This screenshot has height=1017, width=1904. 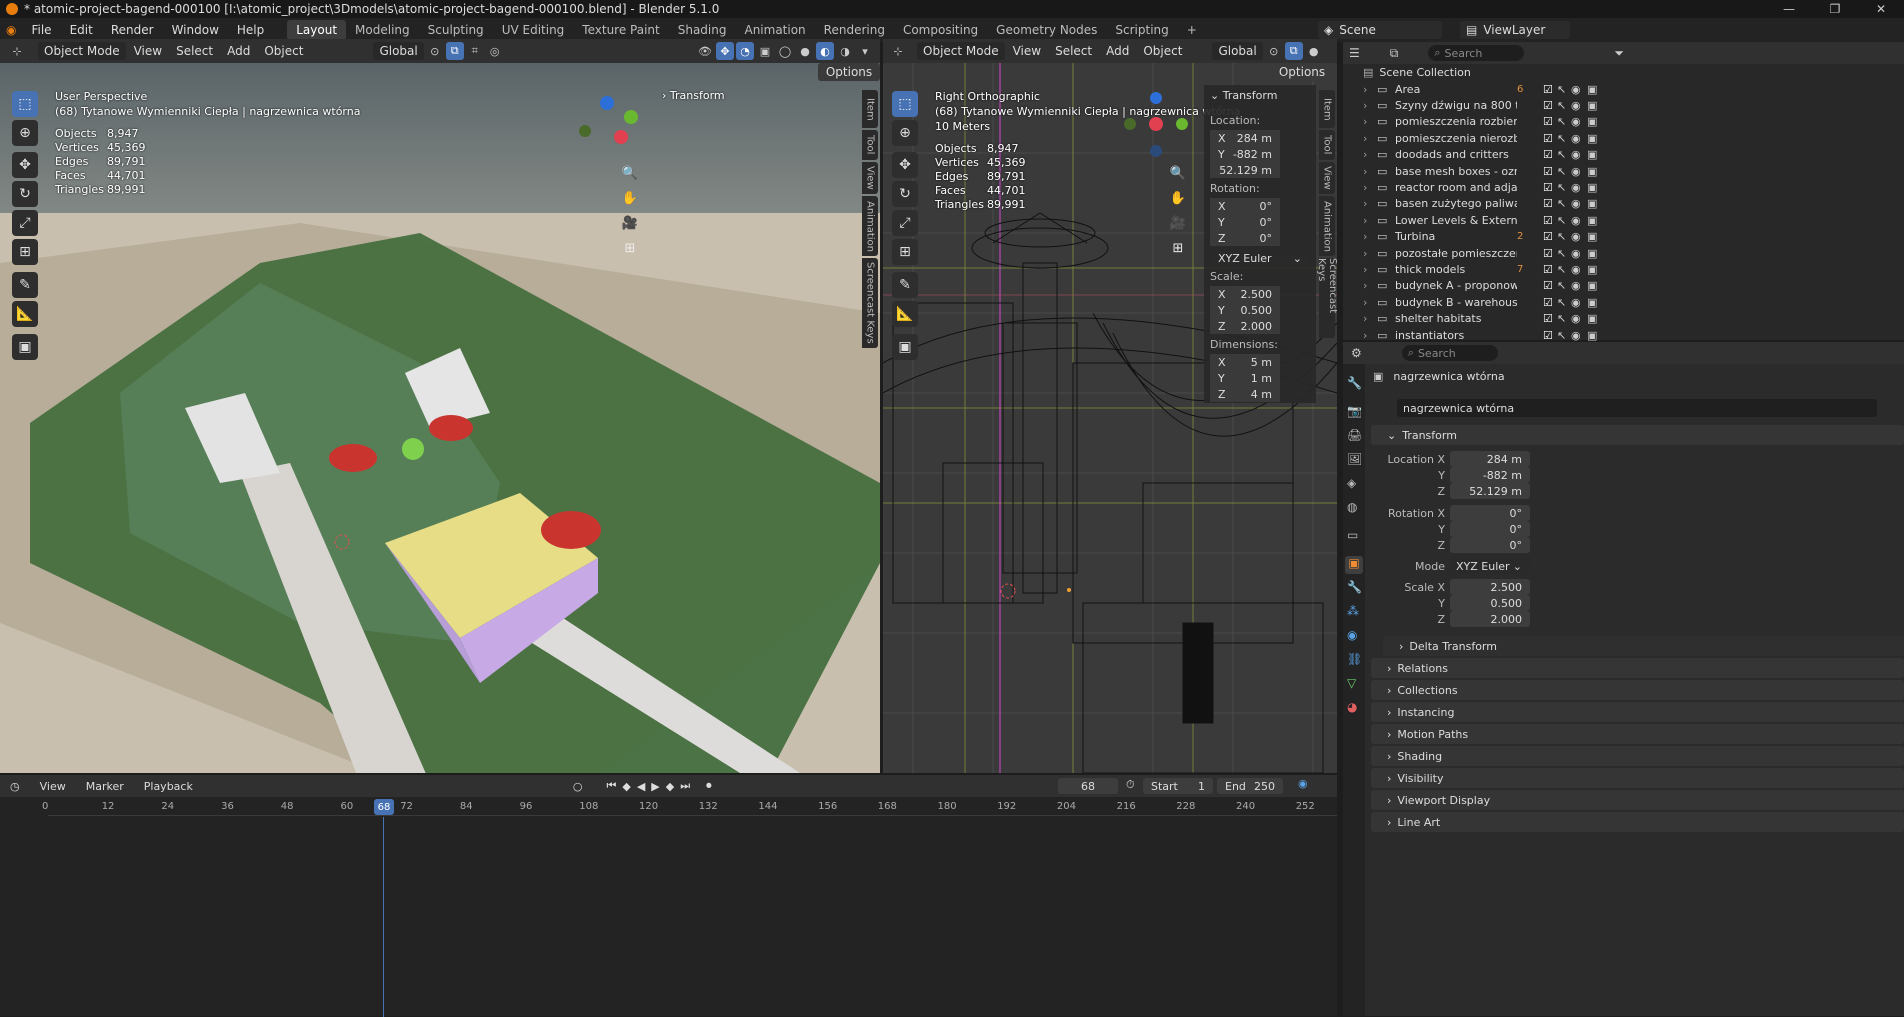 What do you see at coordinates (168, 786) in the screenshot?
I see `timeline-menu-playback: Playback` at bounding box center [168, 786].